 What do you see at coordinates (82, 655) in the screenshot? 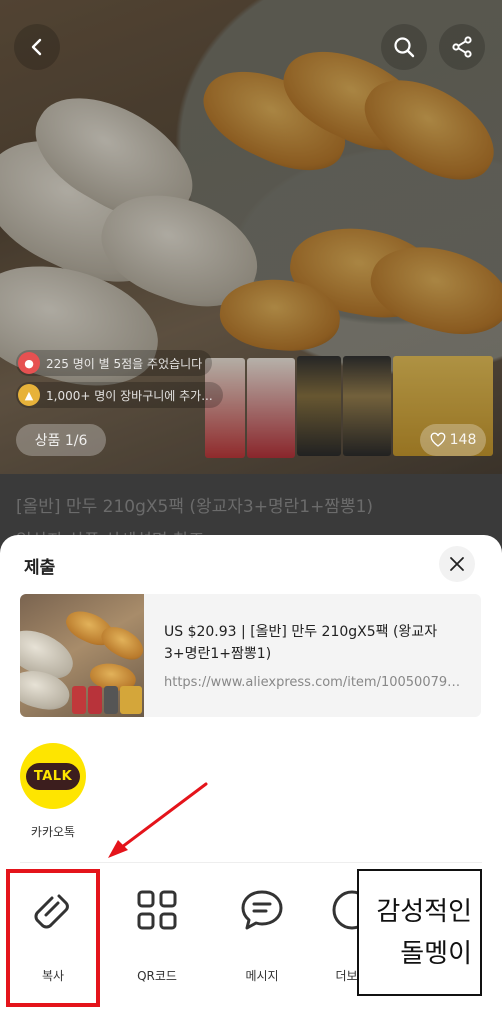
I see `preview-thumbnail` at bounding box center [82, 655].